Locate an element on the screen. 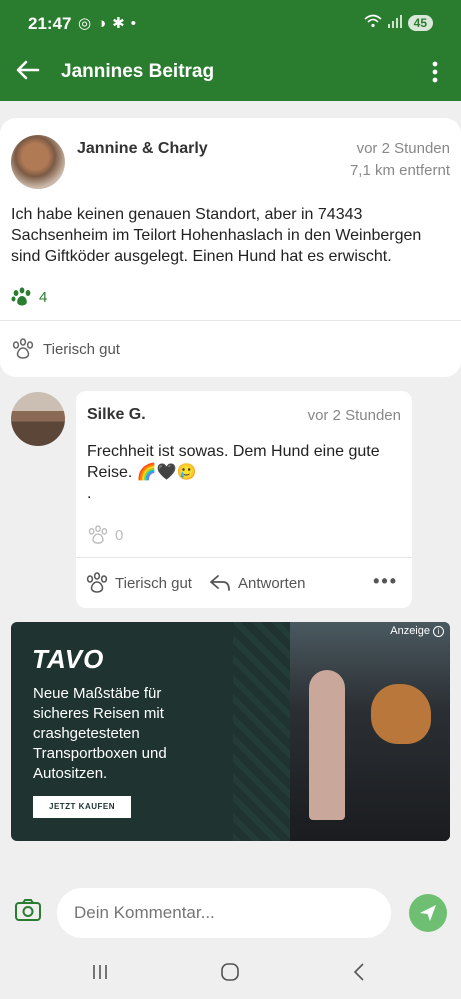  back-button is located at coordinates (28, 70).